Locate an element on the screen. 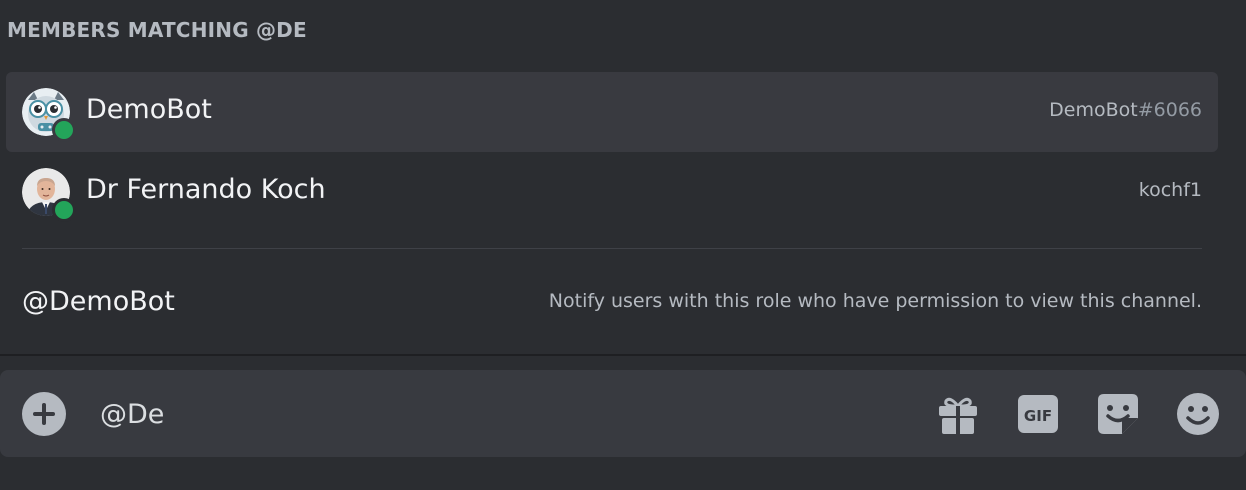  emoji-icon is located at coordinates (1198, 414).